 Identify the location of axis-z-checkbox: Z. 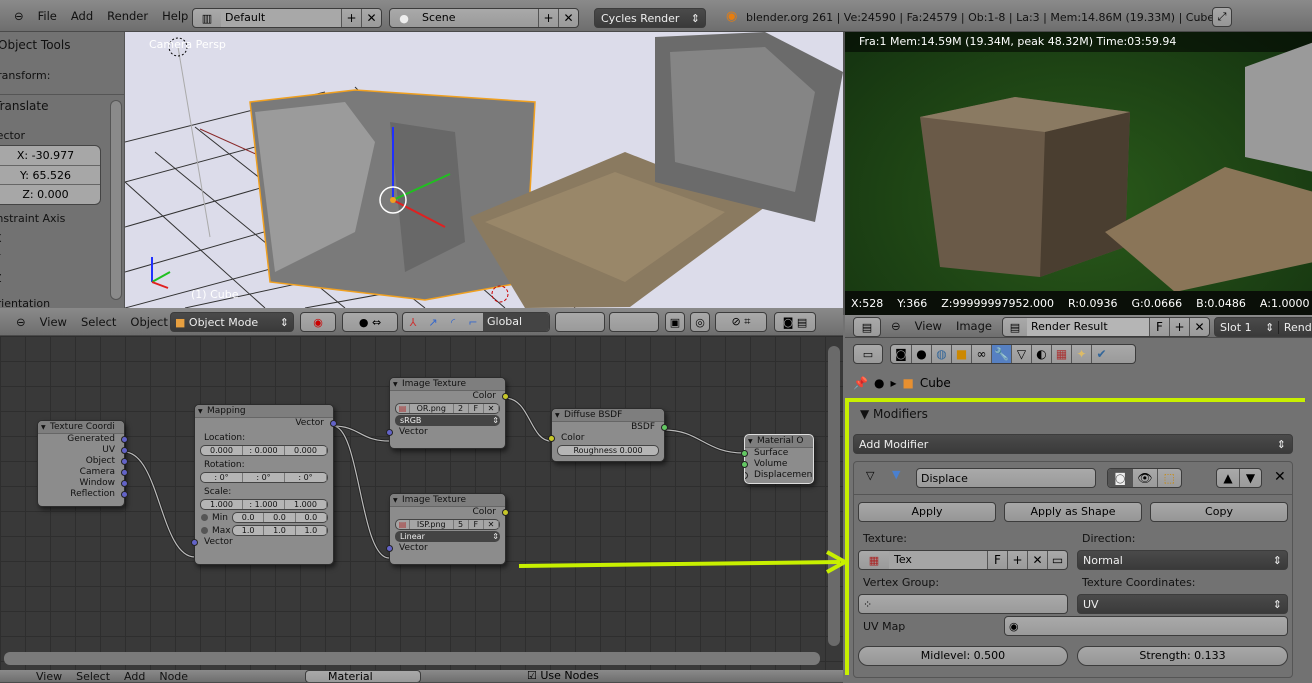
(1, 278).